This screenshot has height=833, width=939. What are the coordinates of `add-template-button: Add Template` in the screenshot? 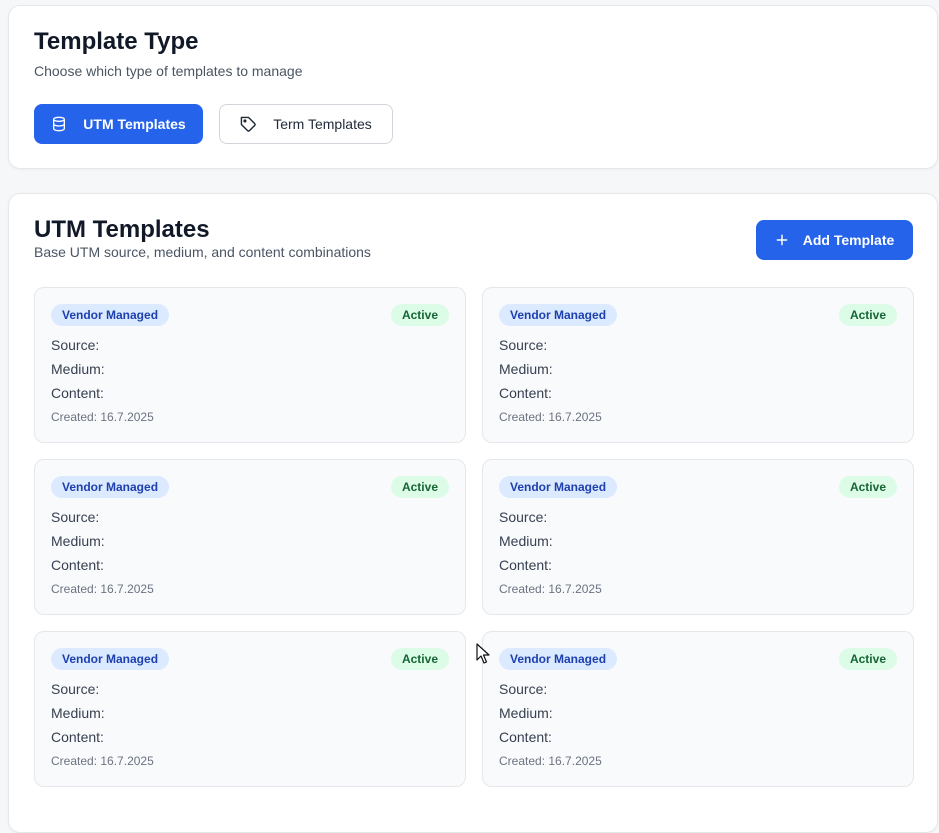 It's located at (834, 240).